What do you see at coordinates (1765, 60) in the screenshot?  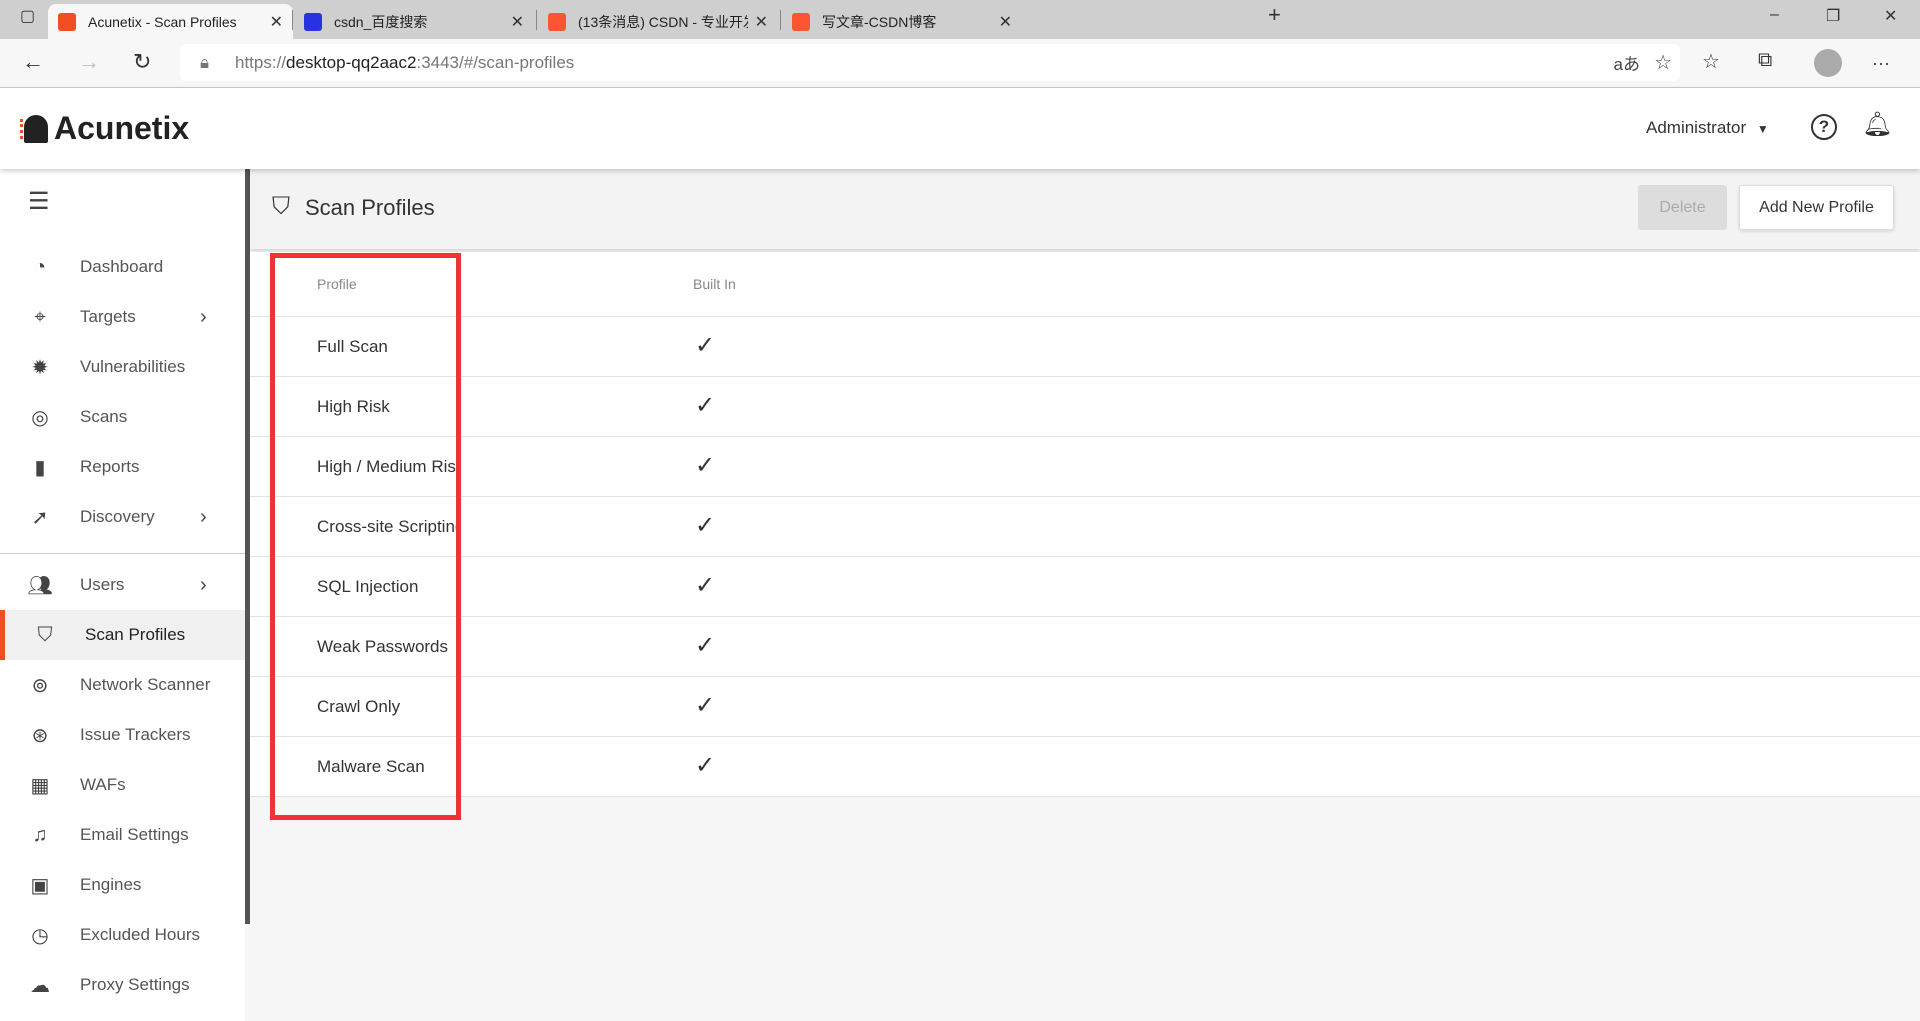 I see `collections-icon: ⧉` at bounding box center [1765, 60].